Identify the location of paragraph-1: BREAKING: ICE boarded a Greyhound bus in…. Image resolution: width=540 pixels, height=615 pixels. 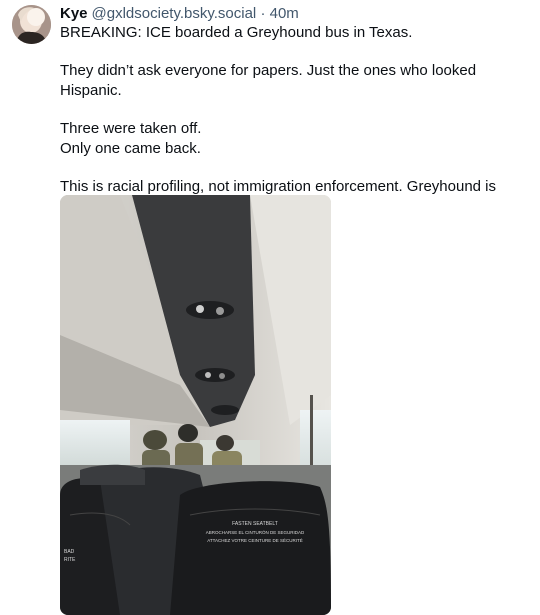
(295, 33).